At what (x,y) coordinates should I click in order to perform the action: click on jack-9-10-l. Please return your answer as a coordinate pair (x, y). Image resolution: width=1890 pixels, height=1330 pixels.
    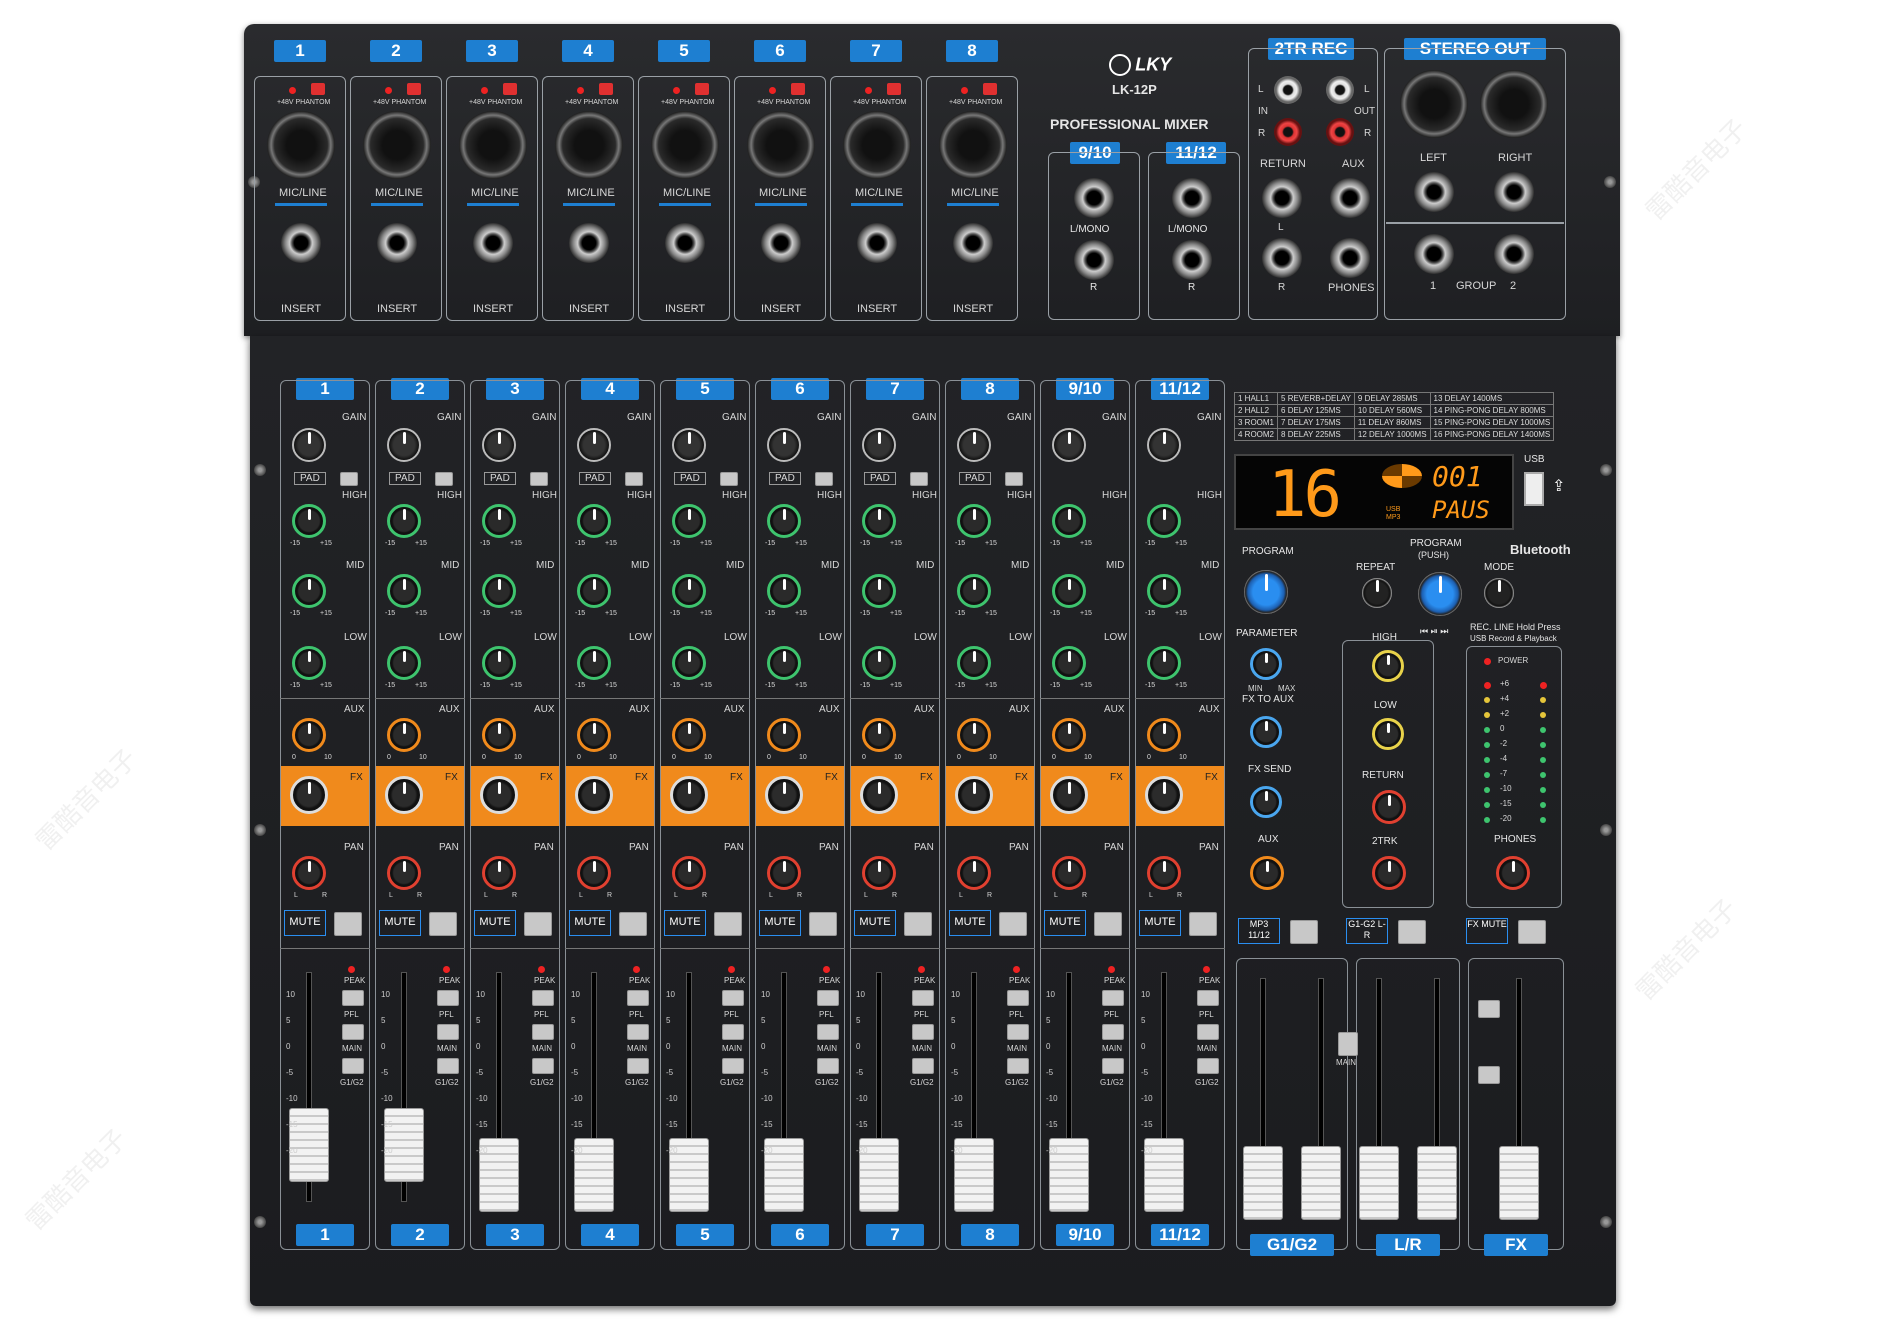
    Looking at the image, I should click on (1094, 198).